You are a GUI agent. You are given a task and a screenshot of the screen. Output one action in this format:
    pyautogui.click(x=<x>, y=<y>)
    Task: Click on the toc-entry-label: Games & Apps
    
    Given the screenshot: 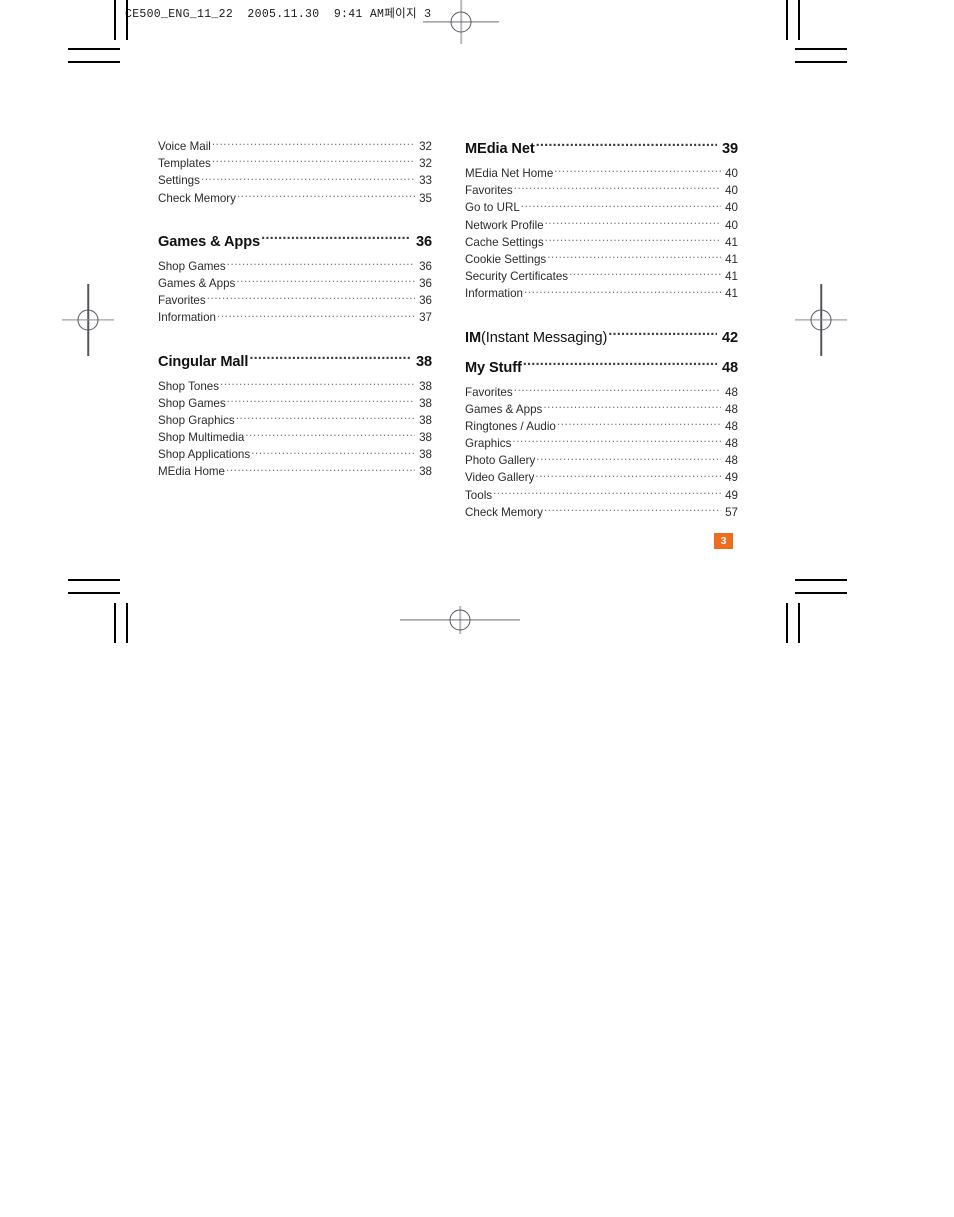 What is the action you would take?
    pyautogui.click(x=209, y=241)
    